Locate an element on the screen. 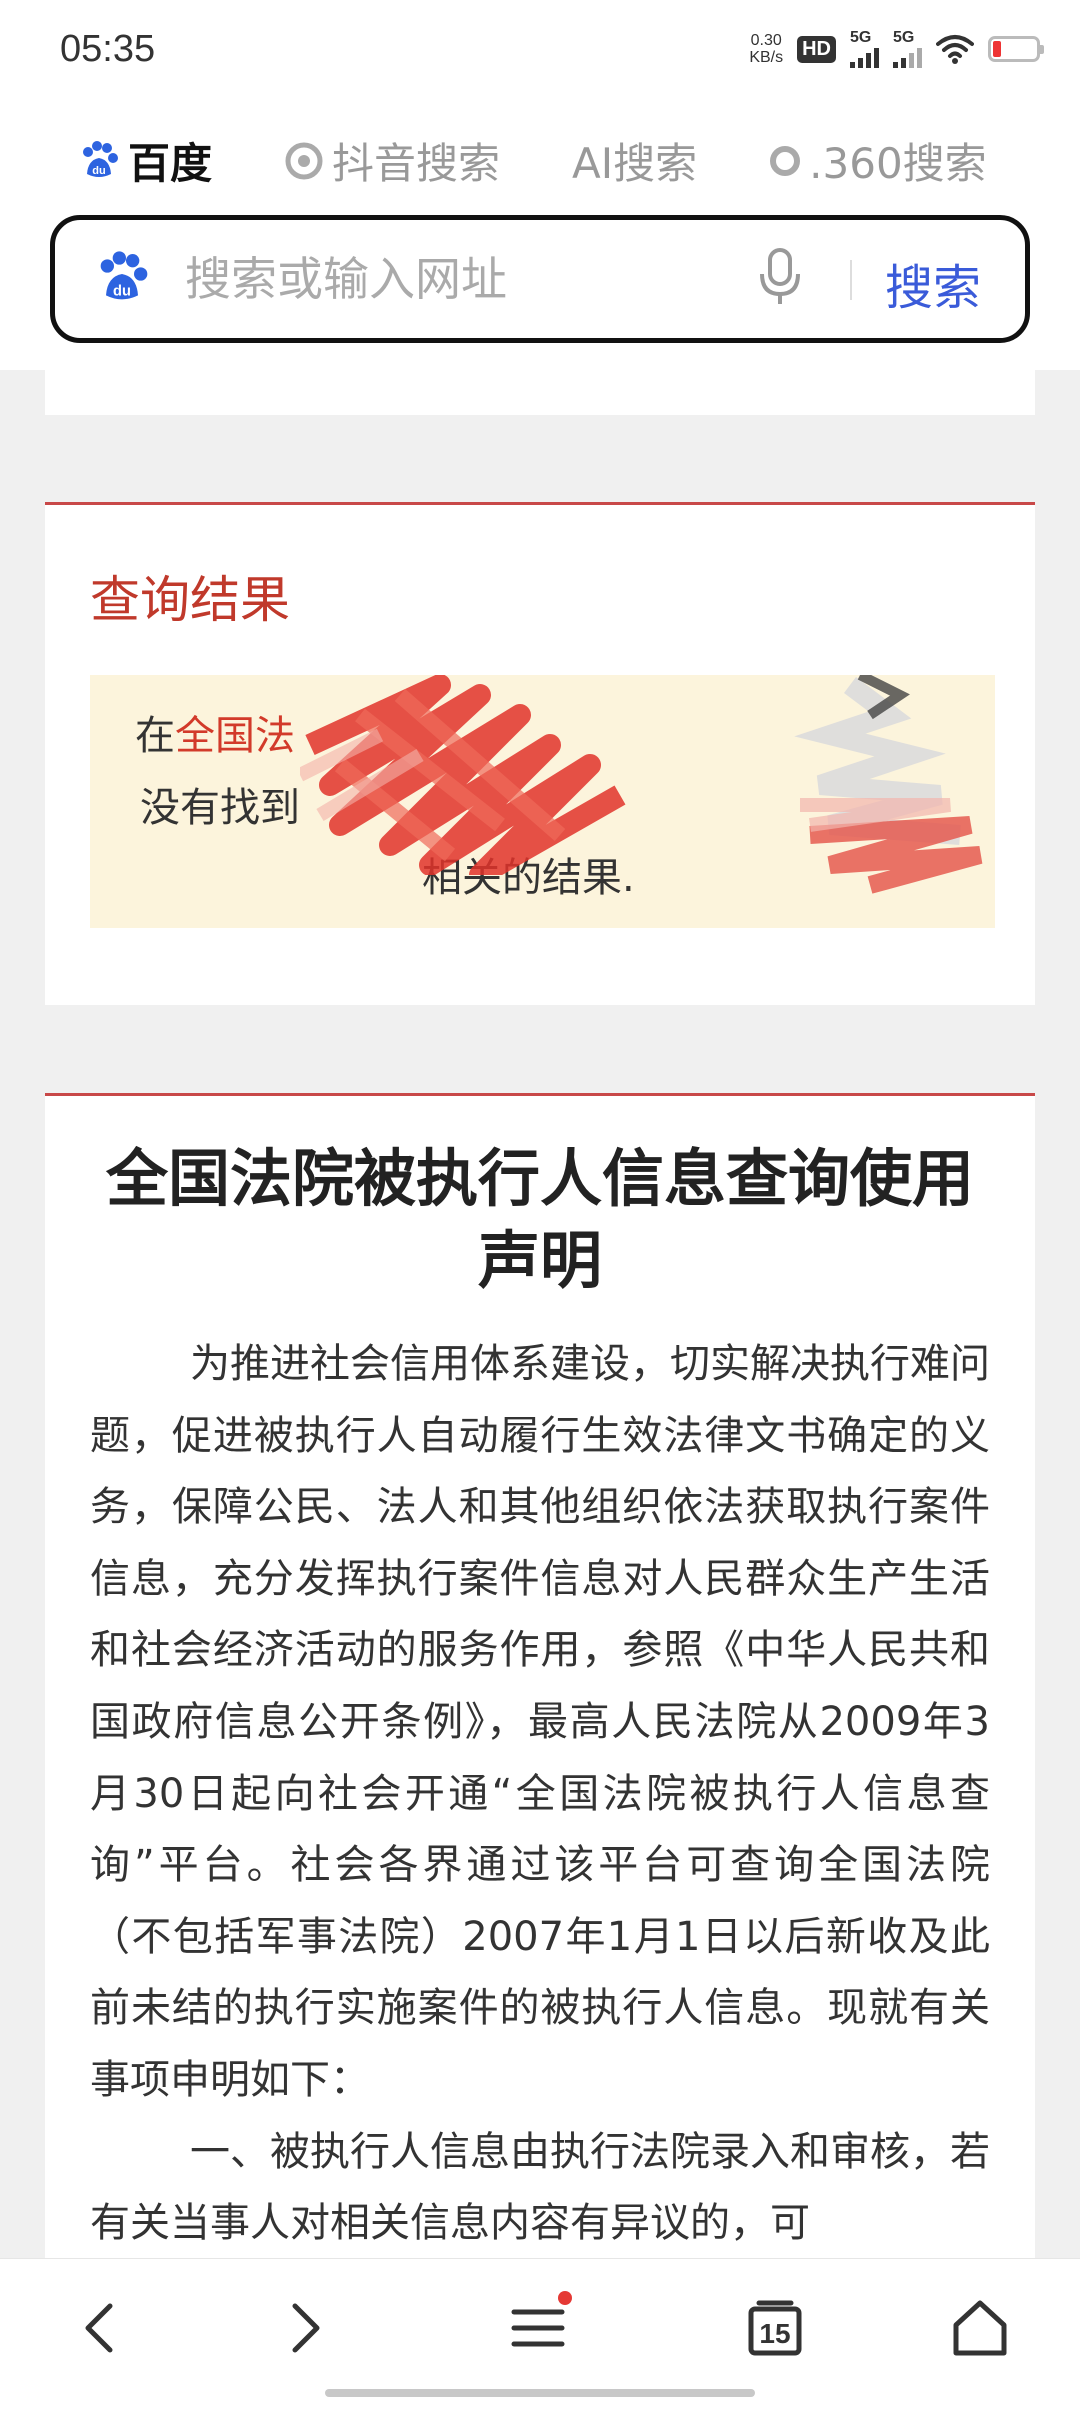 The image size is (1080, 2409). search-input is located at coordinates (485, 279).